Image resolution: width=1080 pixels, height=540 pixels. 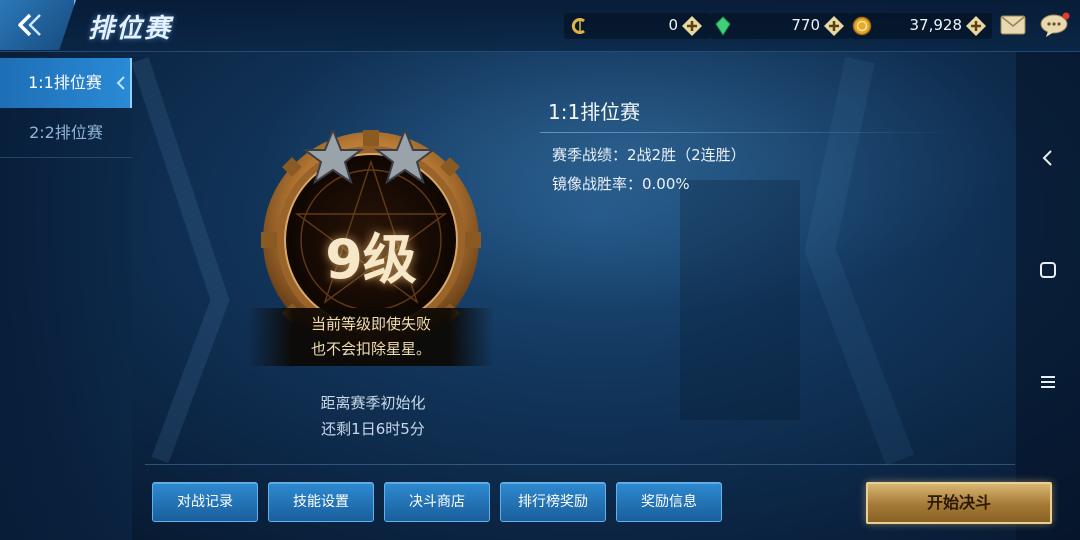 What do you see at coordinates (437, 502) in the screenshot?
I see `duel-shop-button: 决斗商店` at bounding box center [437, 502].